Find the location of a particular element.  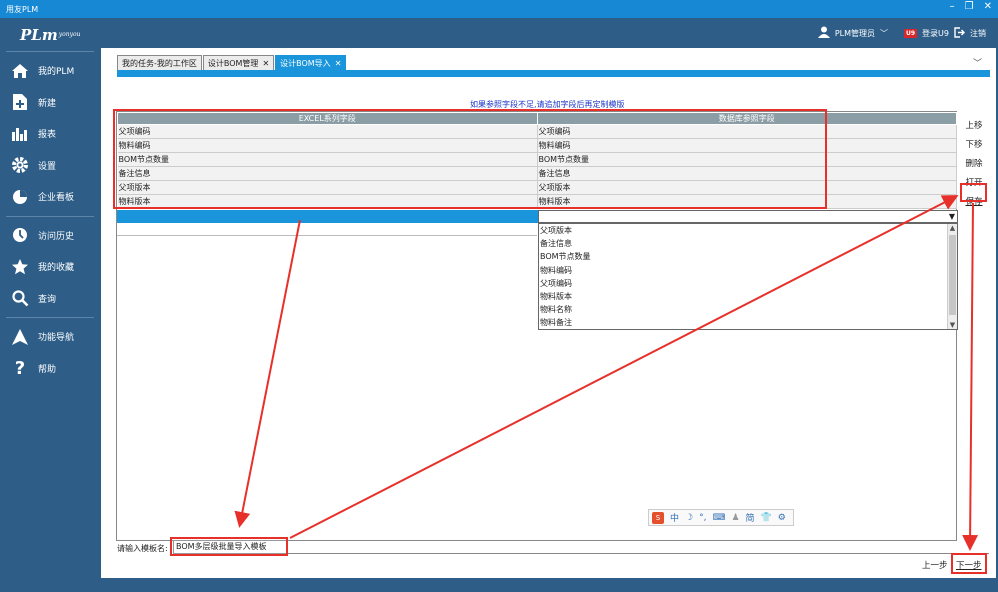

dropdown-option: 物料备注 is located at coordinates (748, 322).